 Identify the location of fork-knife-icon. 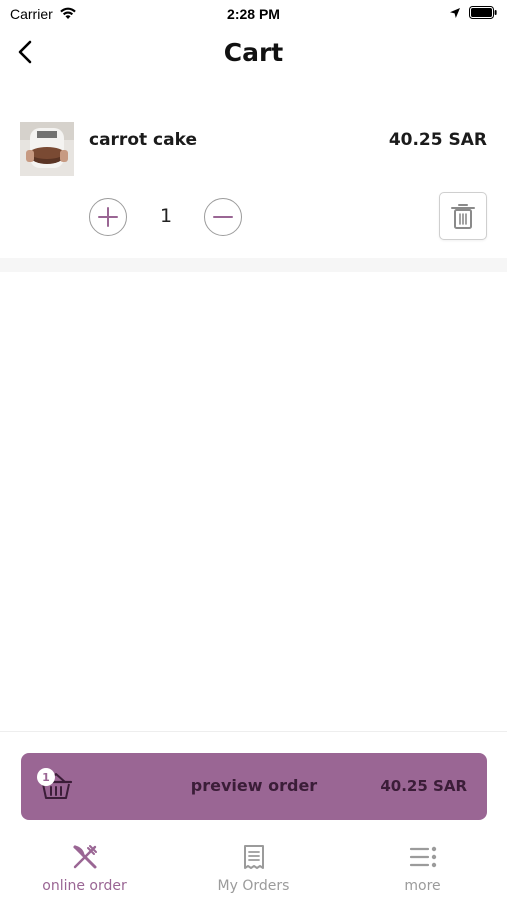
(85, 857).